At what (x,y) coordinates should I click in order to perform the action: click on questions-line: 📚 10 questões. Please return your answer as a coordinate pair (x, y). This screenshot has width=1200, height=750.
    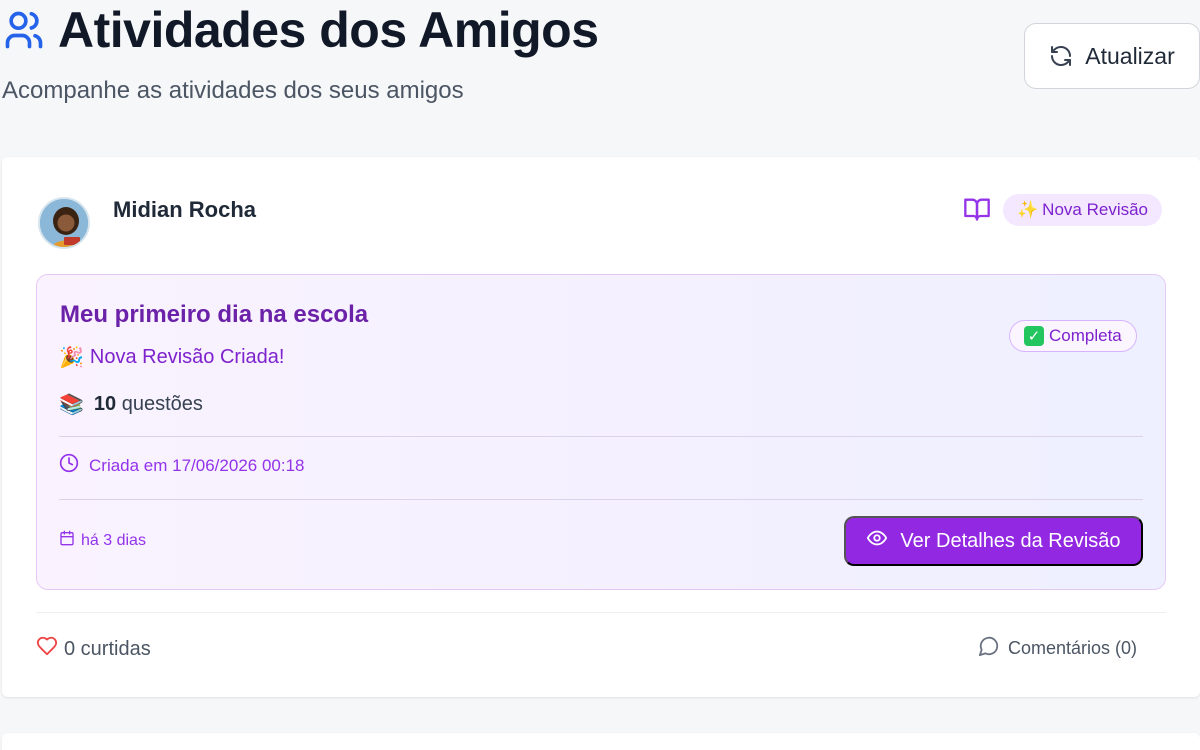
    Looking at the image, I should click on (131, 404).